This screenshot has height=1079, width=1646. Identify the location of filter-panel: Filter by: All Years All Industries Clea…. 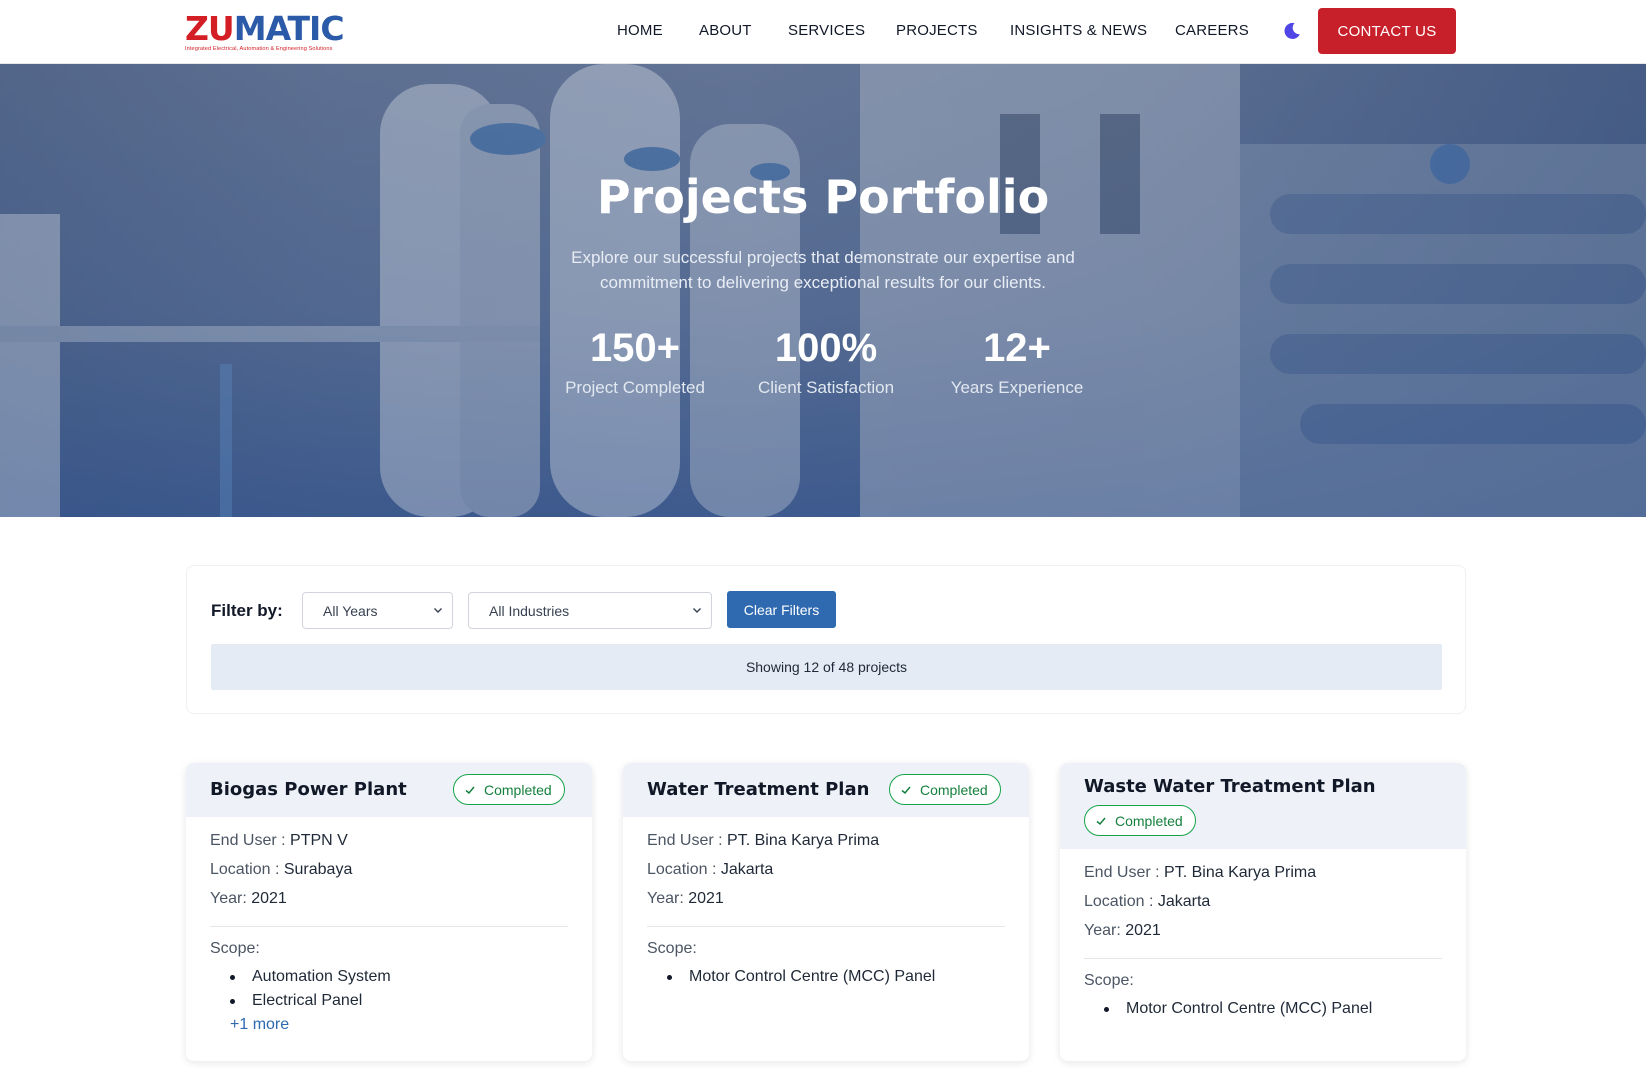
(826, 639).